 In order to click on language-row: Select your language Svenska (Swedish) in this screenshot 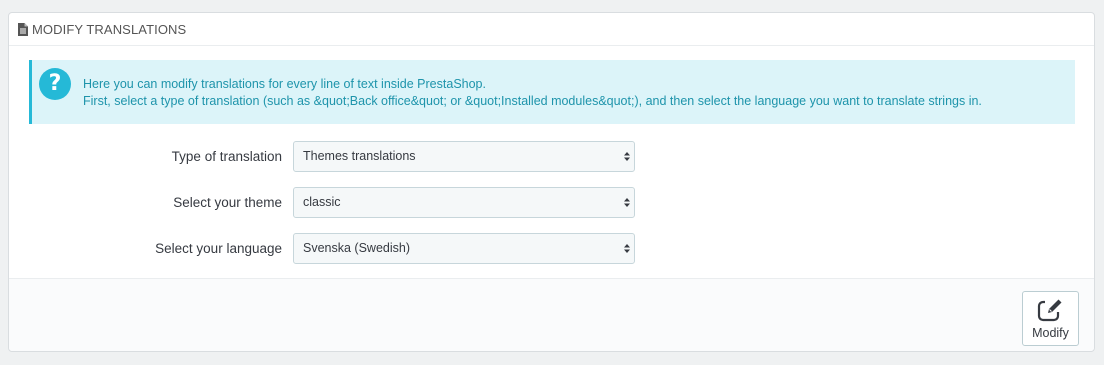, I will do `click(551, 248)`.